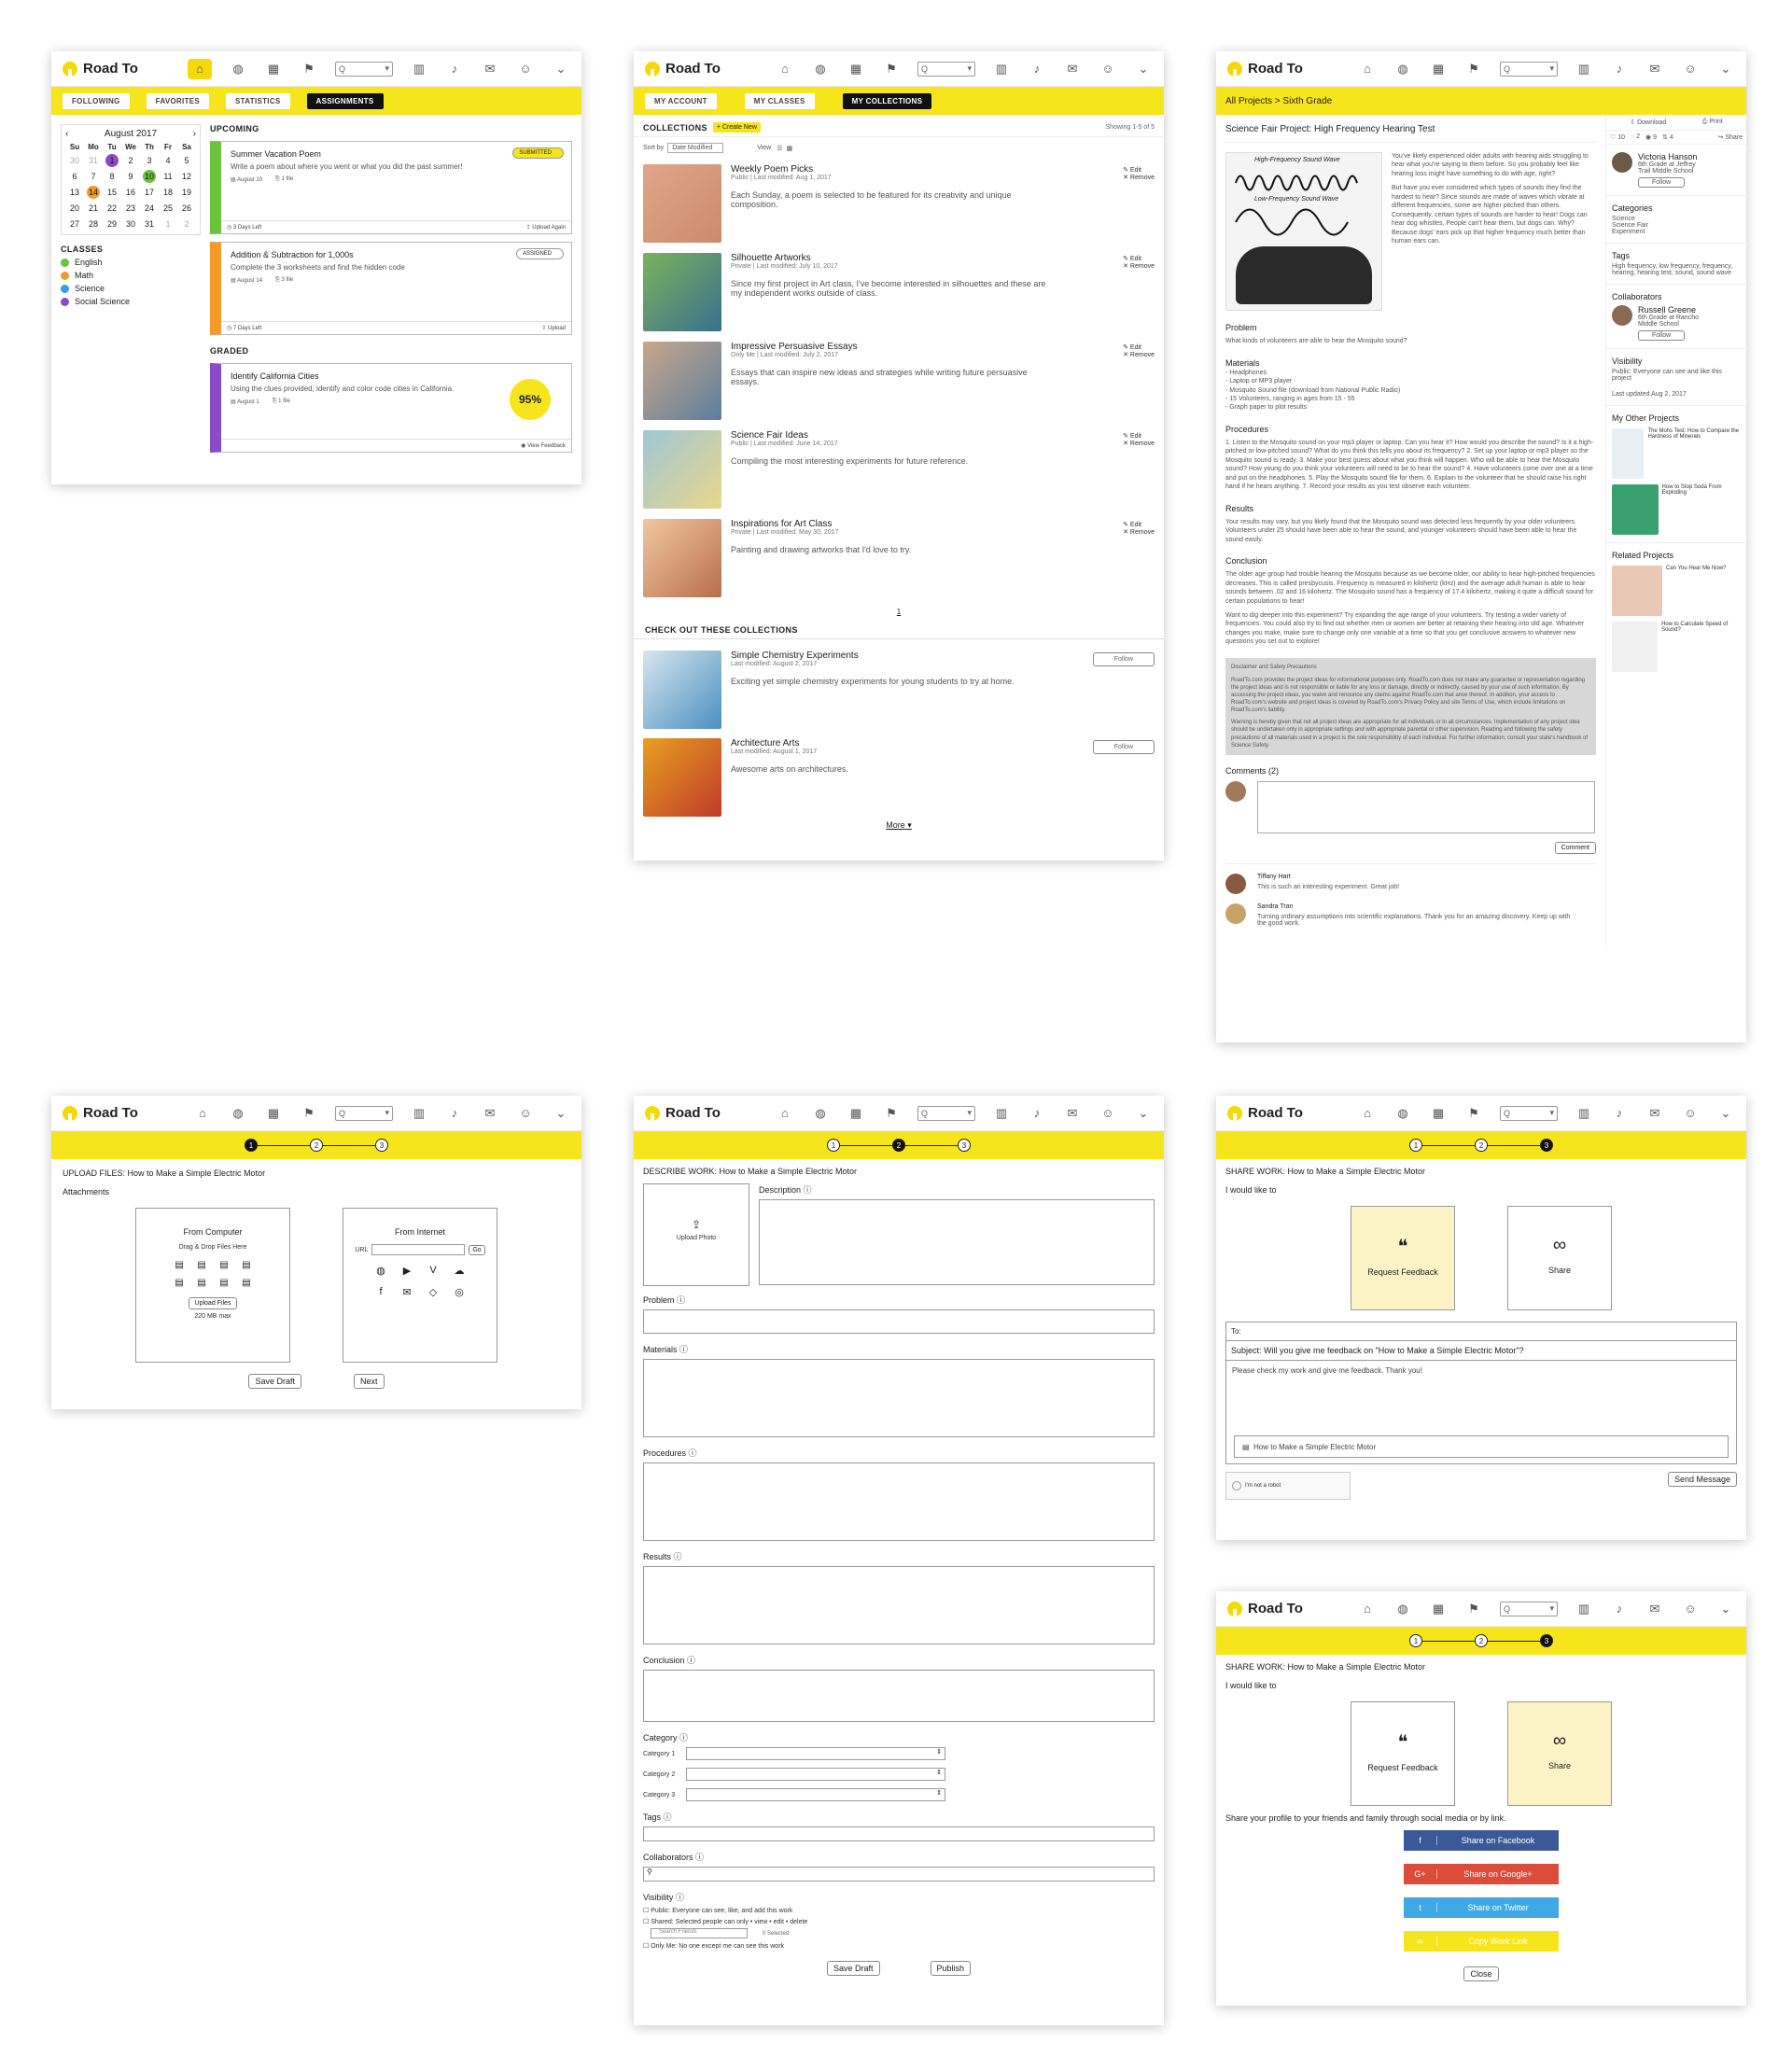 The width and height of the screenshot is (1792, 2071). I want to click on publish-button: Publish, so click(951, 1968).